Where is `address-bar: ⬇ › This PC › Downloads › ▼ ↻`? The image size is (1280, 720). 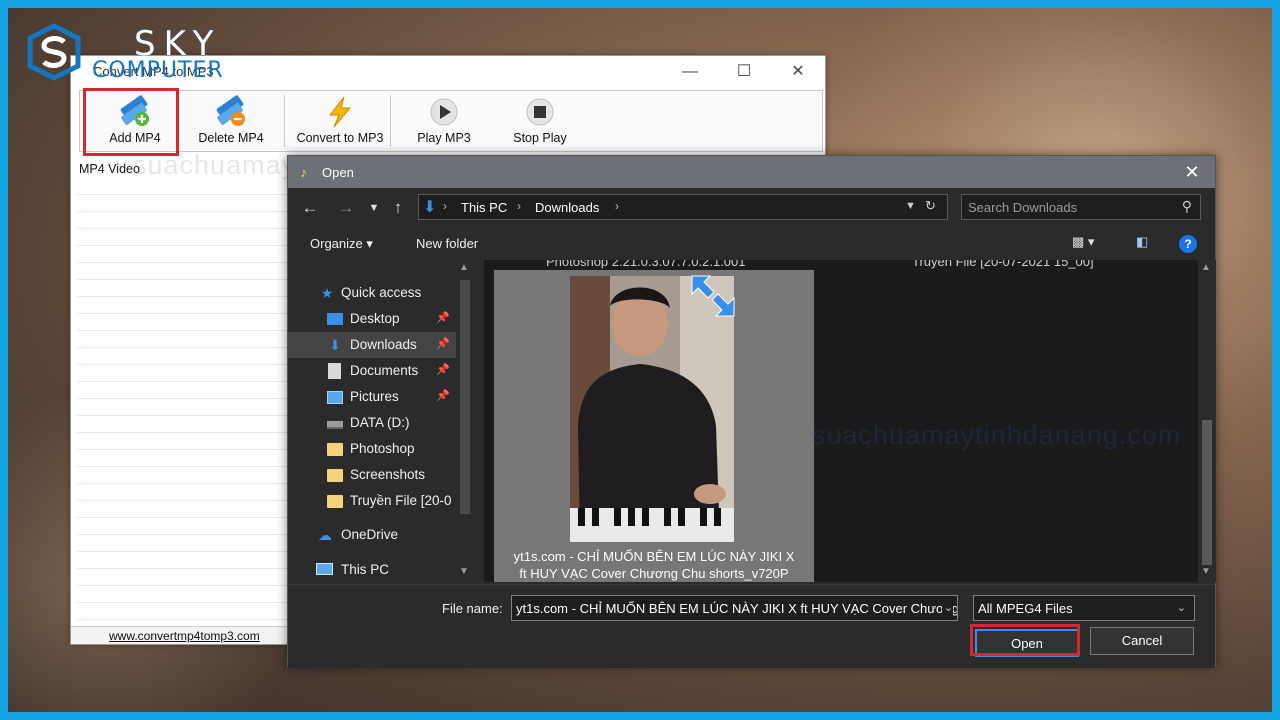 address-bar: ⬇ › This PC › Downloads › ▼ ↻ is located at coordinates (683, 207).